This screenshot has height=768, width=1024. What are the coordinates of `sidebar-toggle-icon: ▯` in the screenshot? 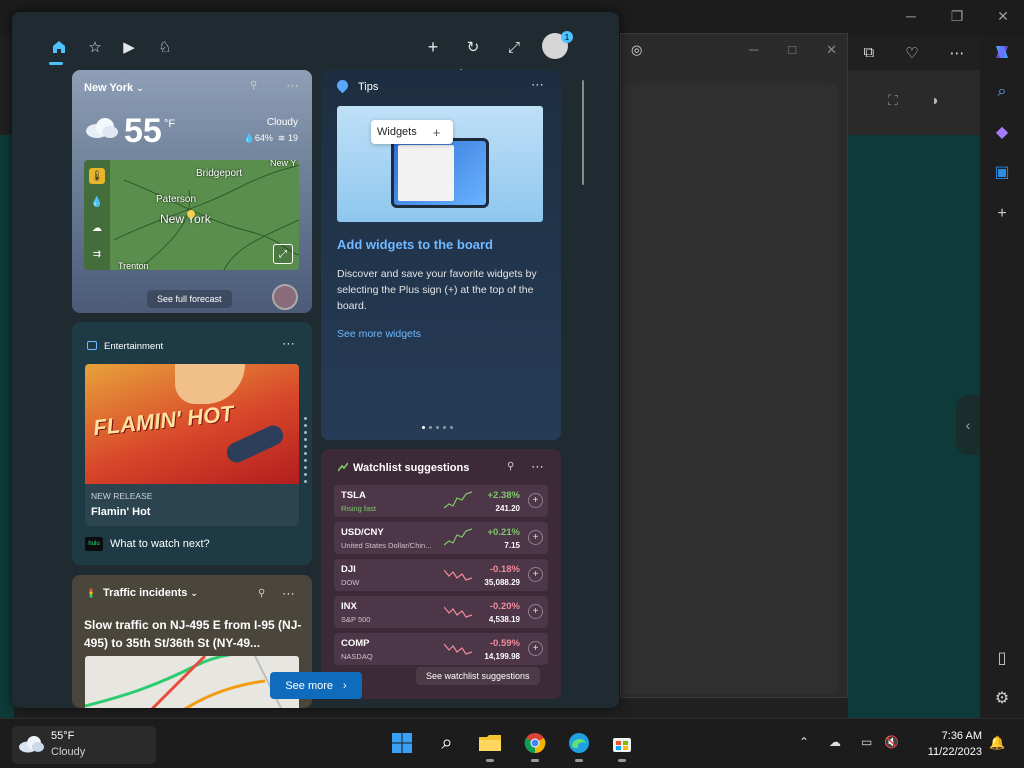 It's located at (1002, 658).